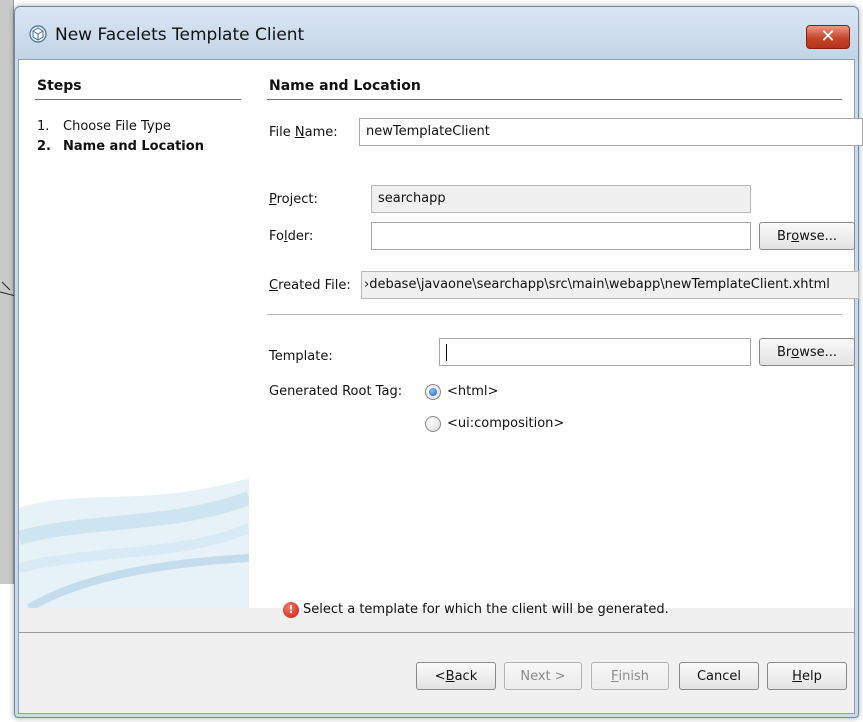  I want to click on step-number: 2., so click(44, 146).